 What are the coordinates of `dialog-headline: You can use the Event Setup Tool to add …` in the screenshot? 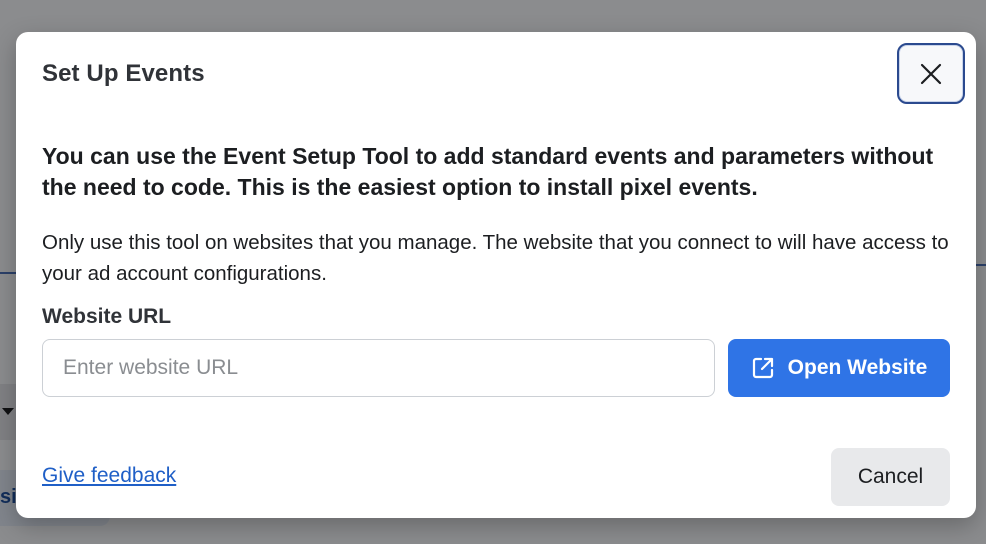 It's located at (488, 171).